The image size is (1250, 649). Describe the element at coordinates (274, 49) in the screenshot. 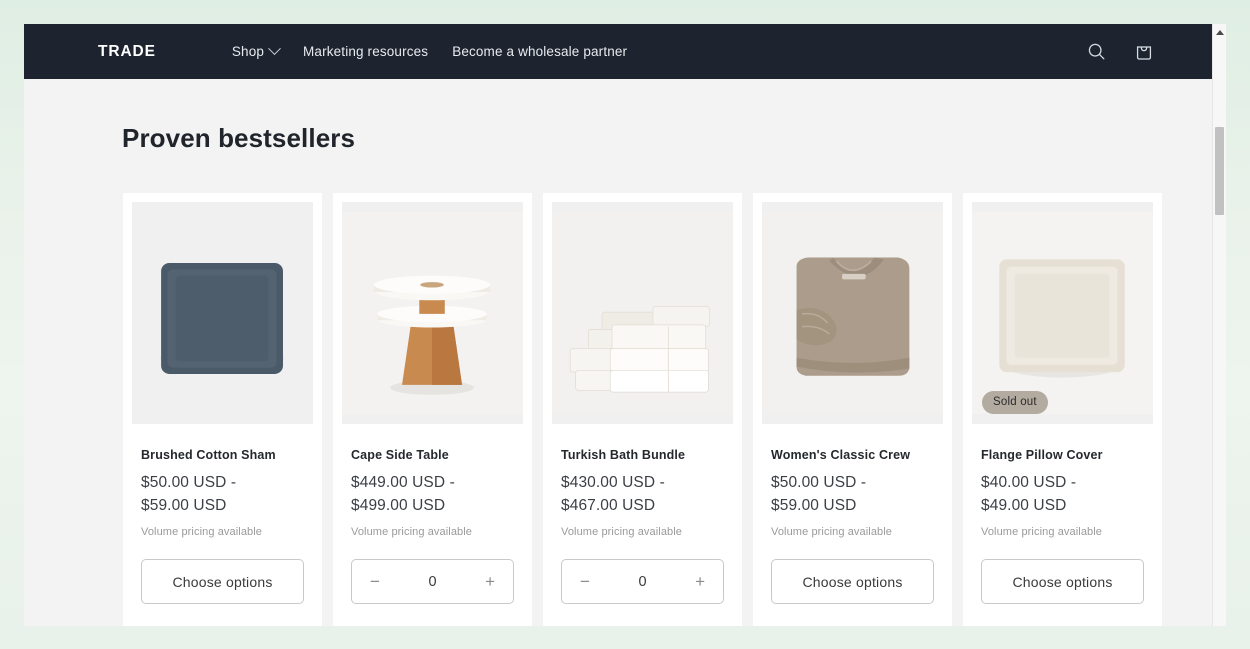

I see `chevron-down-icon` at that location.